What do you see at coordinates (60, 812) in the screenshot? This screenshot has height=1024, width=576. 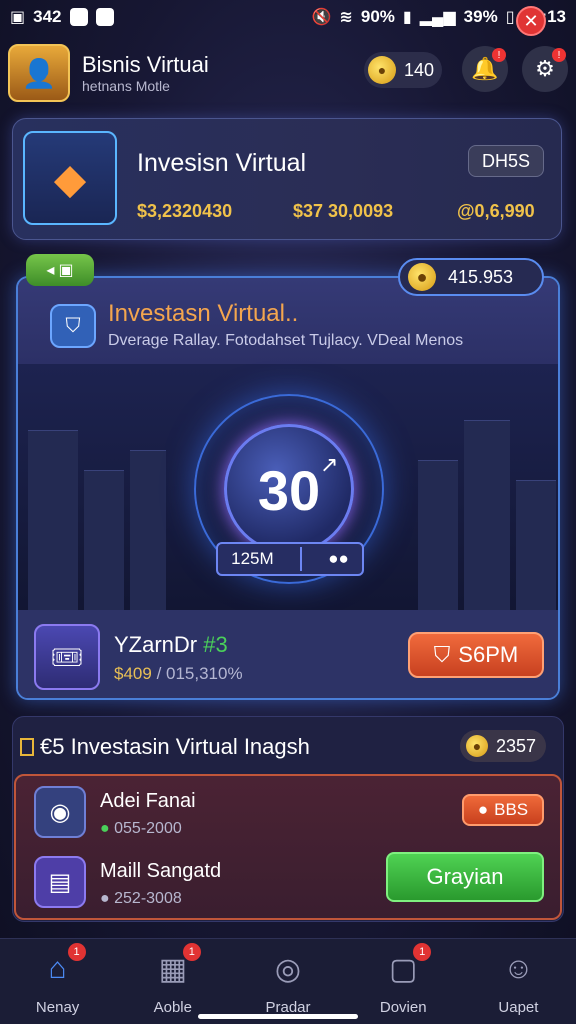 I see `disc-icon: ◉` at bounding box center [60, 812].